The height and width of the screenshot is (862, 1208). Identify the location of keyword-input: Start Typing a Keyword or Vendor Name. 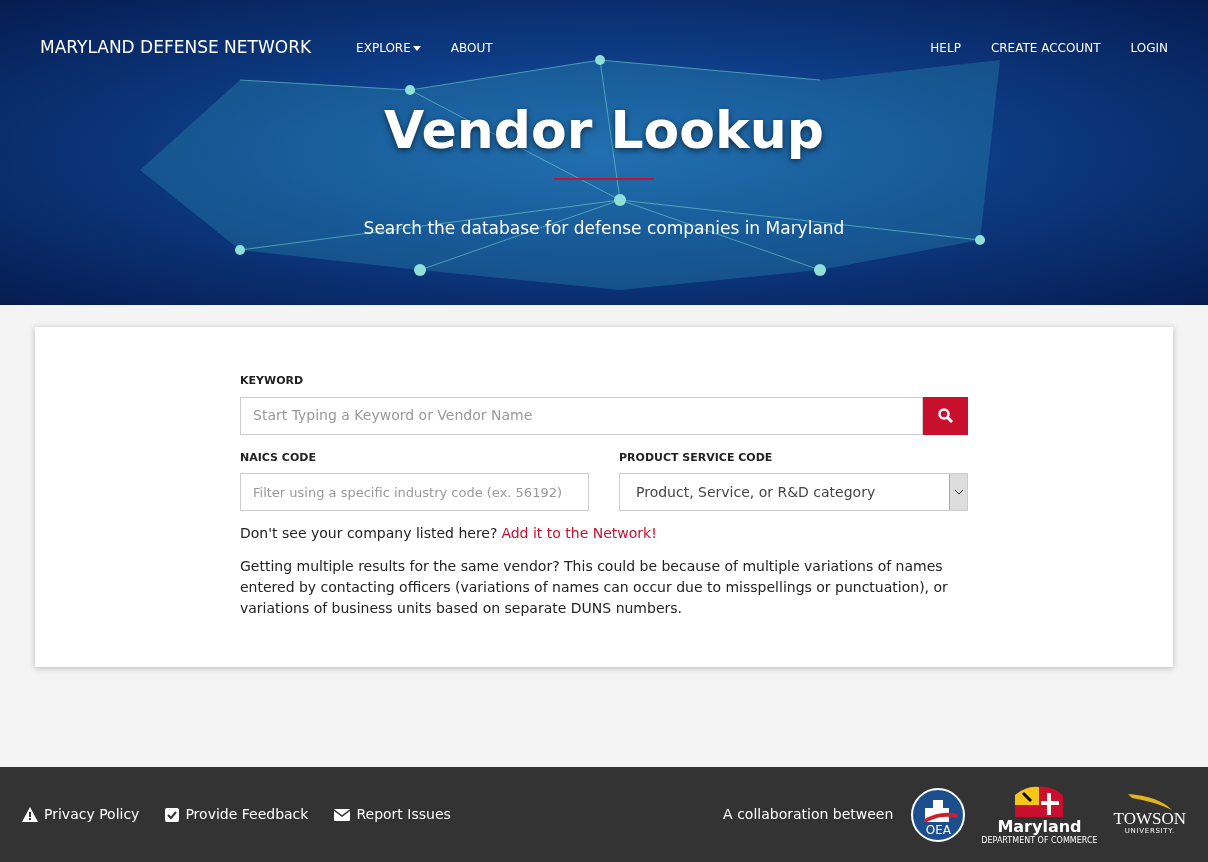
(581, 415).